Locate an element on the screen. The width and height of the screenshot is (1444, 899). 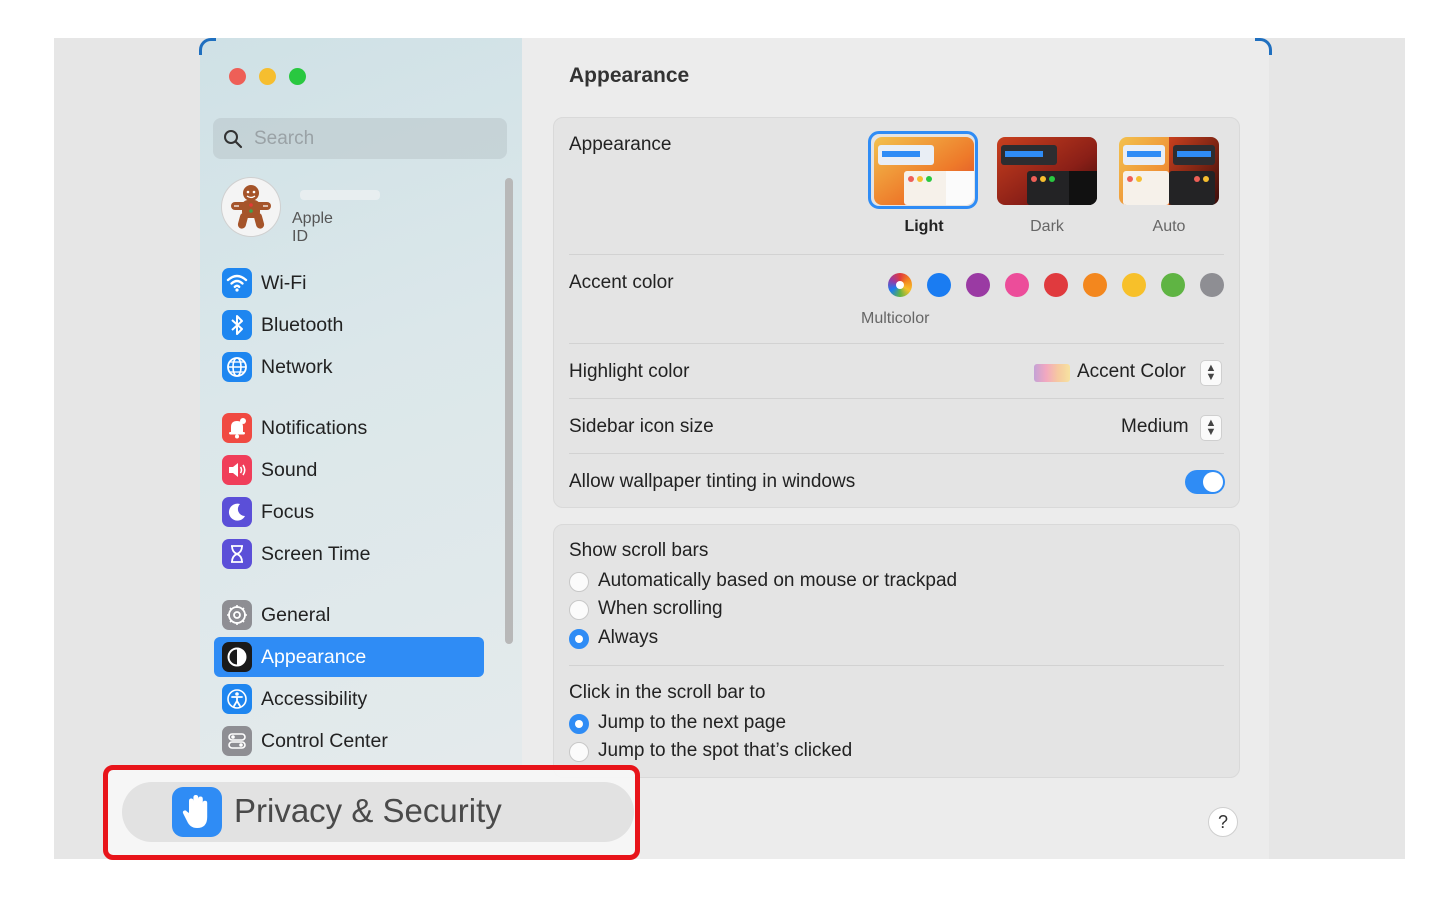
sidebar-item-appearance: Appearance is located at coordinates (349, 657).